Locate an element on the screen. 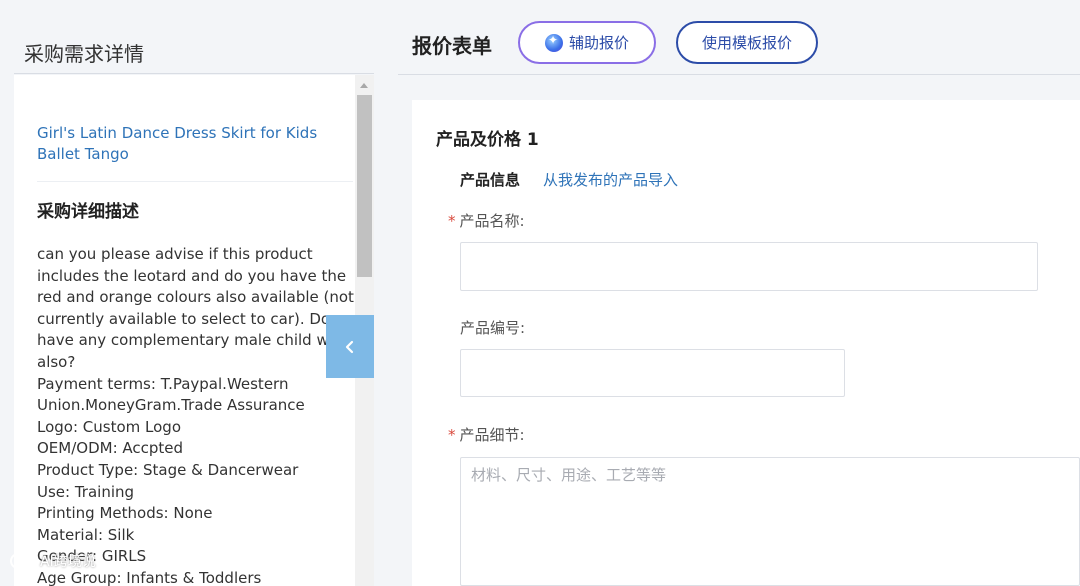  detail-line: also? is located at coordinates (56, 361).